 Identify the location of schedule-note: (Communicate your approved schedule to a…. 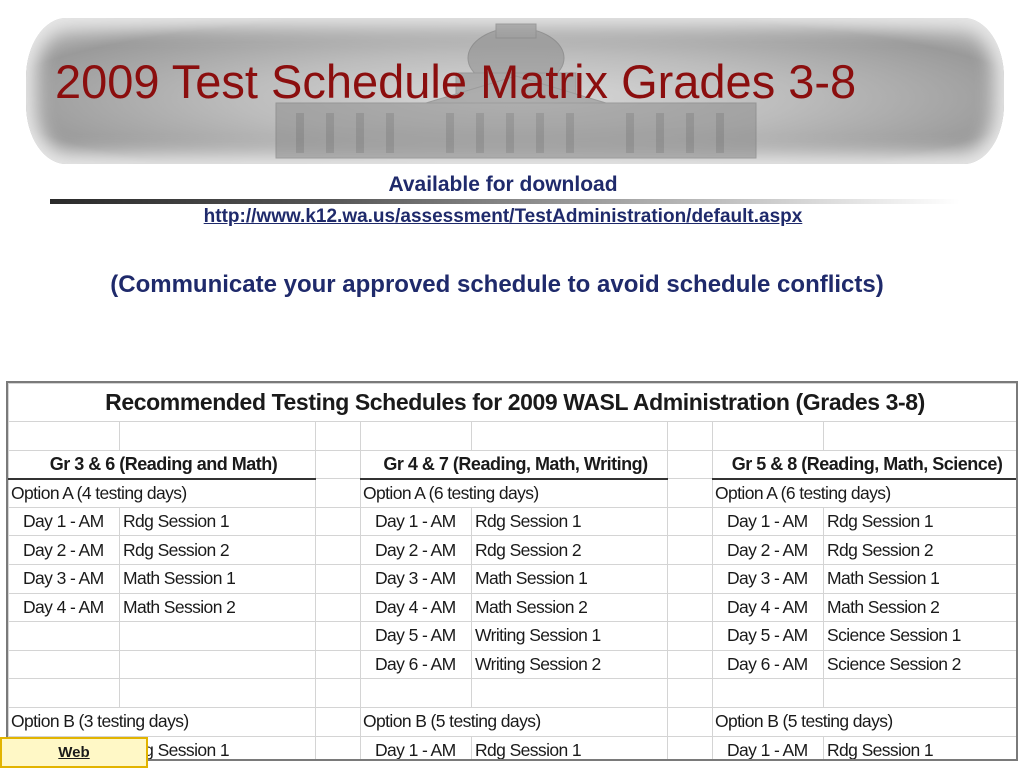
(497, 284).